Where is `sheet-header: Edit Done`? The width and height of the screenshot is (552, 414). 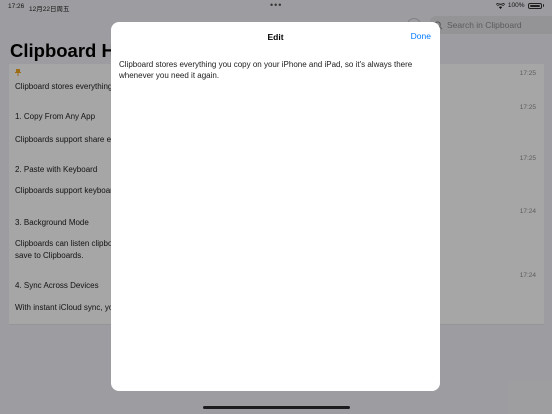
sheet-header: Edit Done is located at coordinates (275, 36).